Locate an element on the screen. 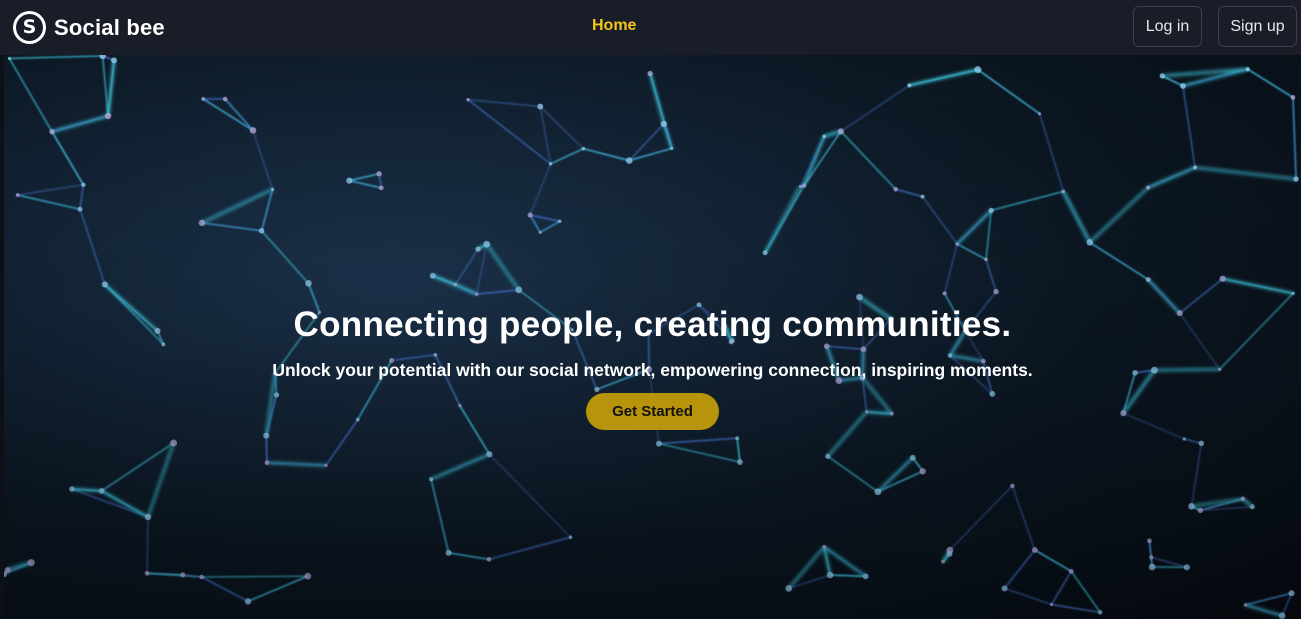 The image size is (1301, 619). hero-title: Connecting people, creating communities. is located at coordinates (652, 324).